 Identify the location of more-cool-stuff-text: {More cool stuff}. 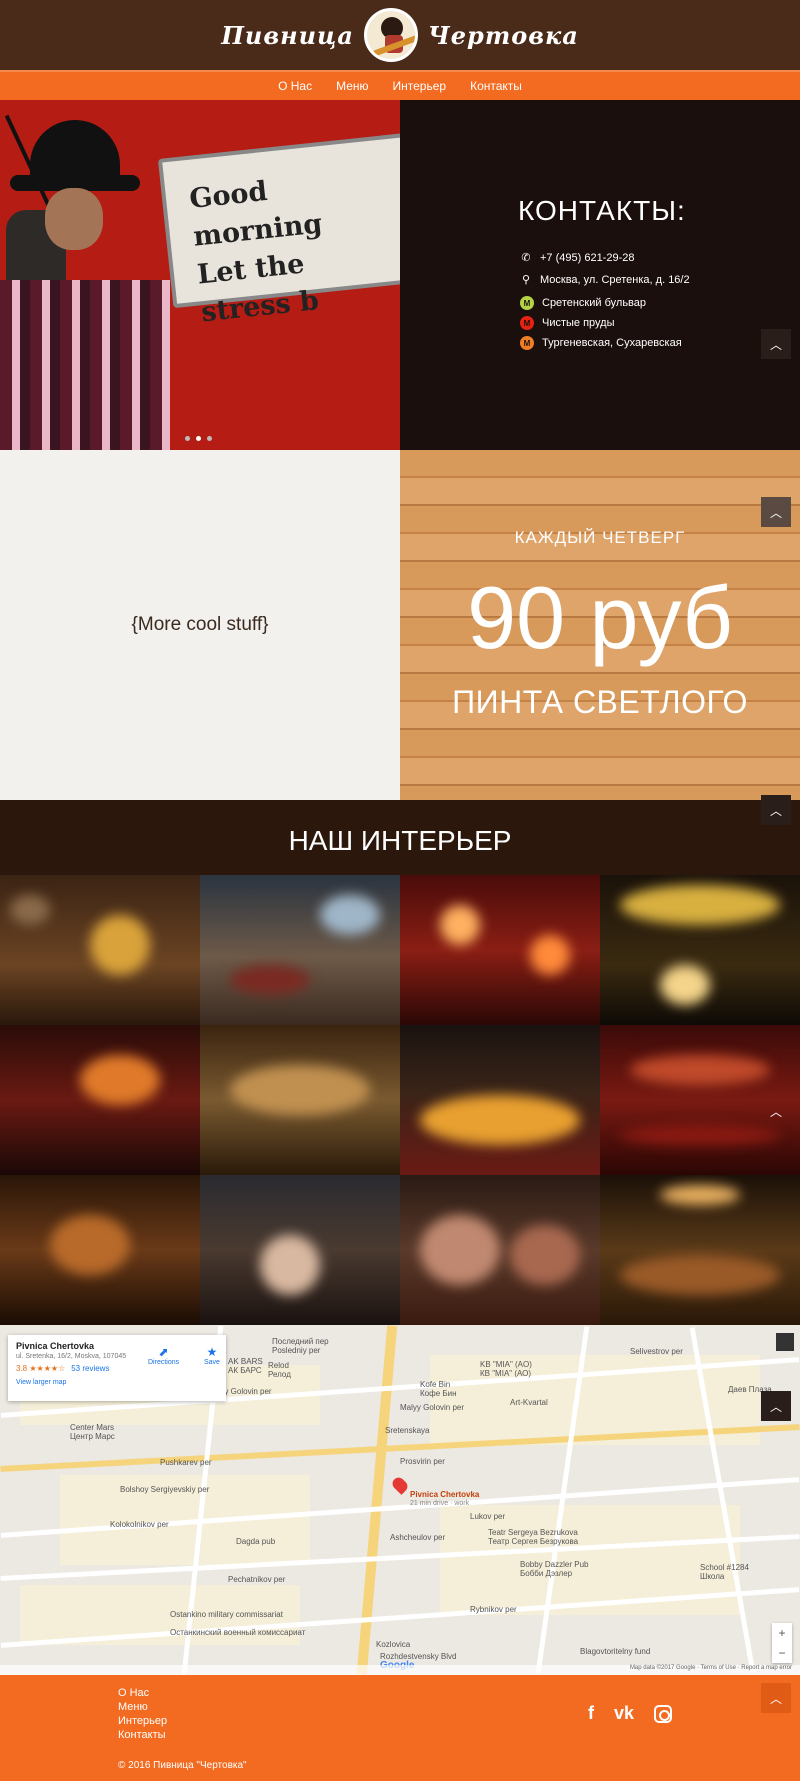
(200, 624).